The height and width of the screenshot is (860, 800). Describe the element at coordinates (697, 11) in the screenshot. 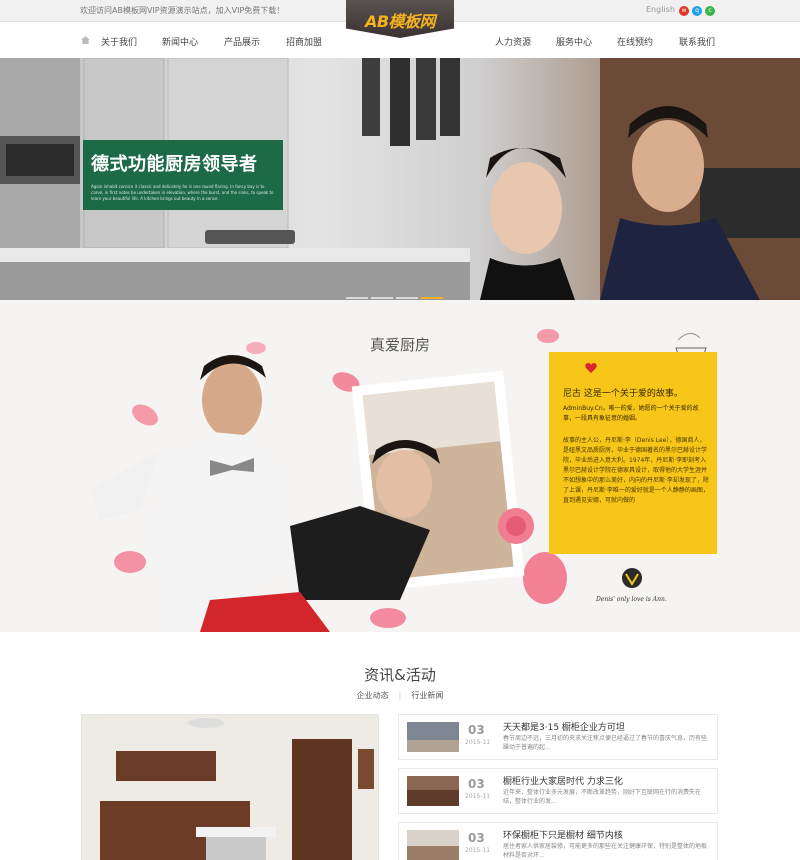

I see `qq-icon: q` at that location.